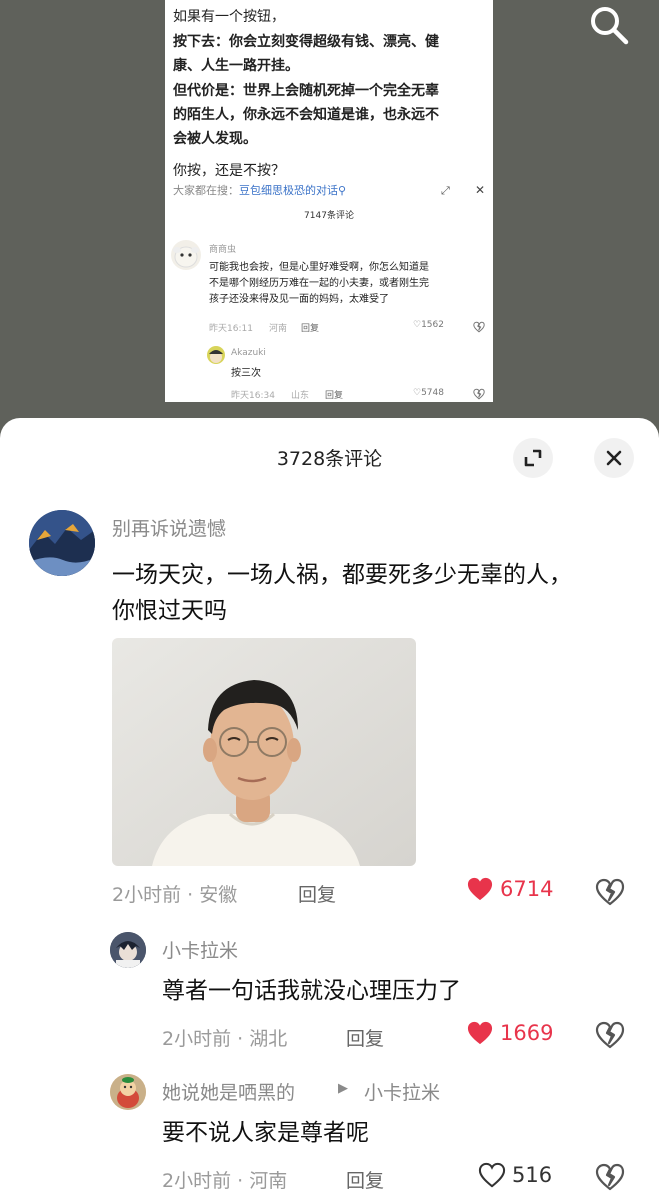 Image resolution: width=659 pixels, height=1200 pixels. What do you see at coordinates (402, 1091) in the screenshot?
I see `reply-to-username: 小卡拉米` at bounding box center [402, 1091].